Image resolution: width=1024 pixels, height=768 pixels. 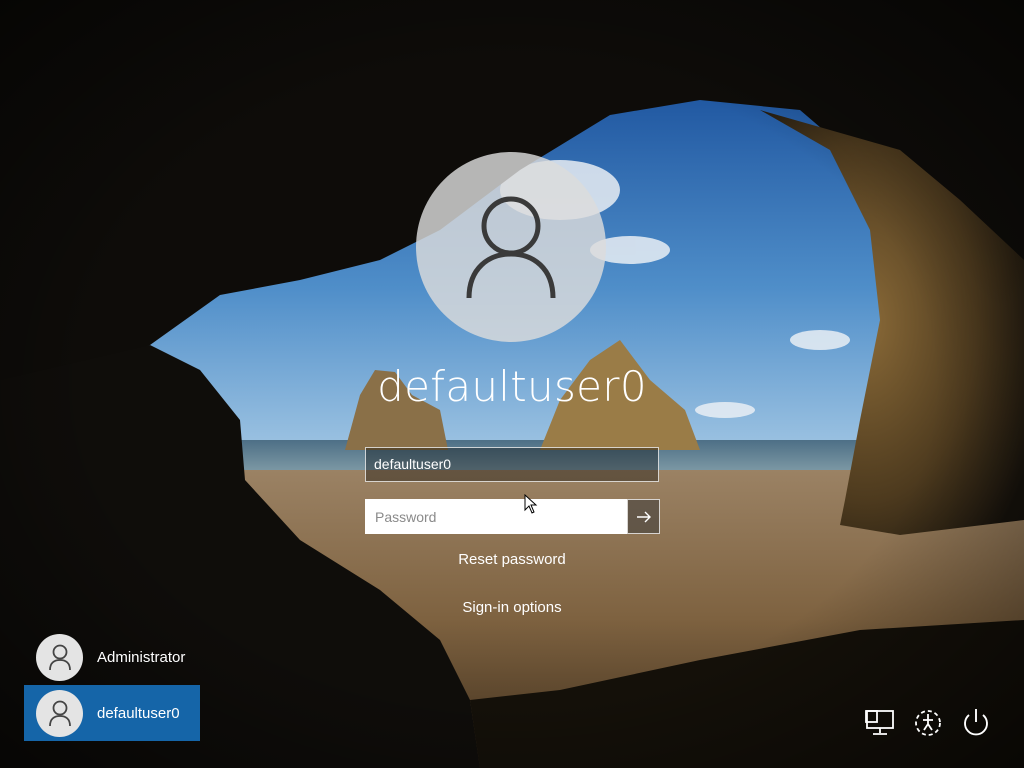 I want to click on user-item-administrator: Administrator, so click(x=112, y=657).